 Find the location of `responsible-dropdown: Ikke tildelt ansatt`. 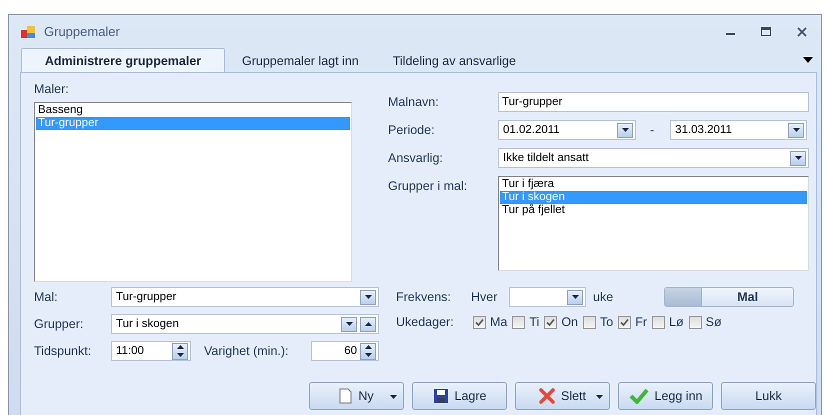

responsible-dropdown: Ikke tildelt ansatt is located at coordinates (653, 158).